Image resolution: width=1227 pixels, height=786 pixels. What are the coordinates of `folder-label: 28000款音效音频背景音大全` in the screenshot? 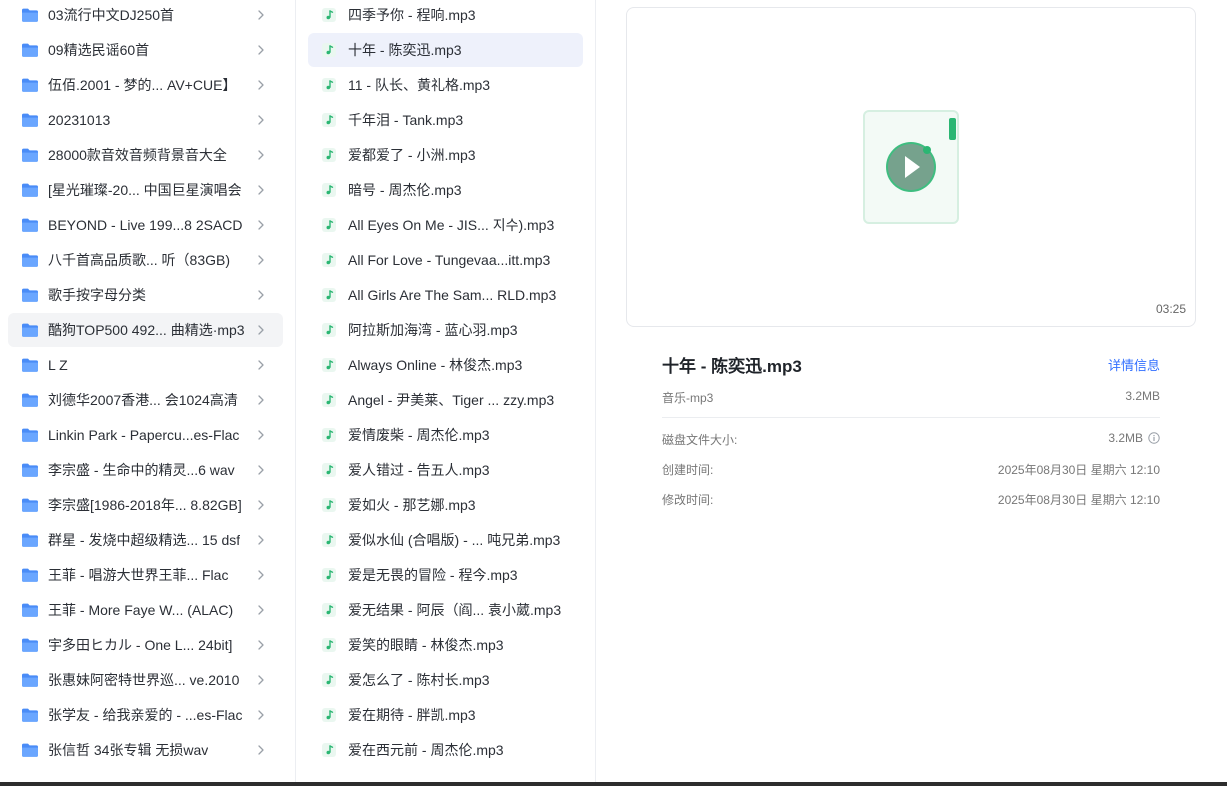 It's located at (137, 155).